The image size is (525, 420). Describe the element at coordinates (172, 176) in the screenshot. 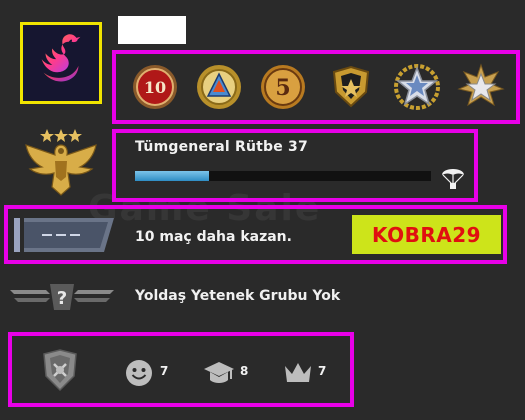

I see `xp-progress-fill` at that location.